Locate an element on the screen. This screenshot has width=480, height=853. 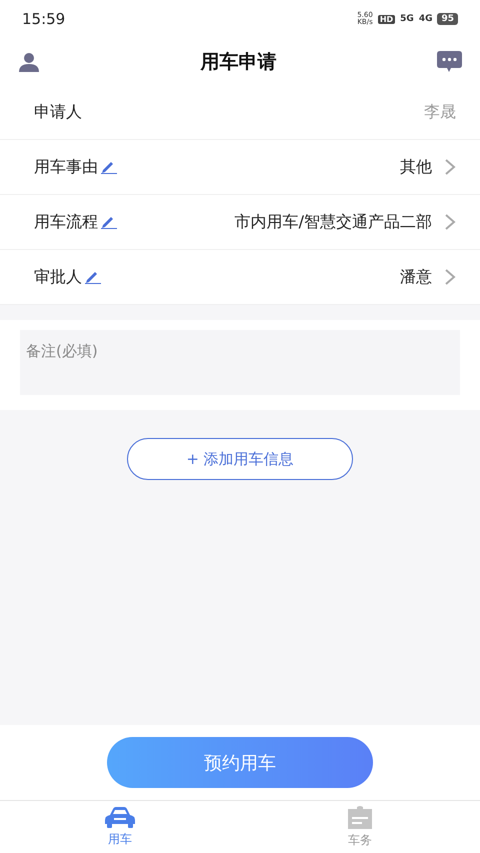
battery-level: 95 is located at coordinates (447, 19).